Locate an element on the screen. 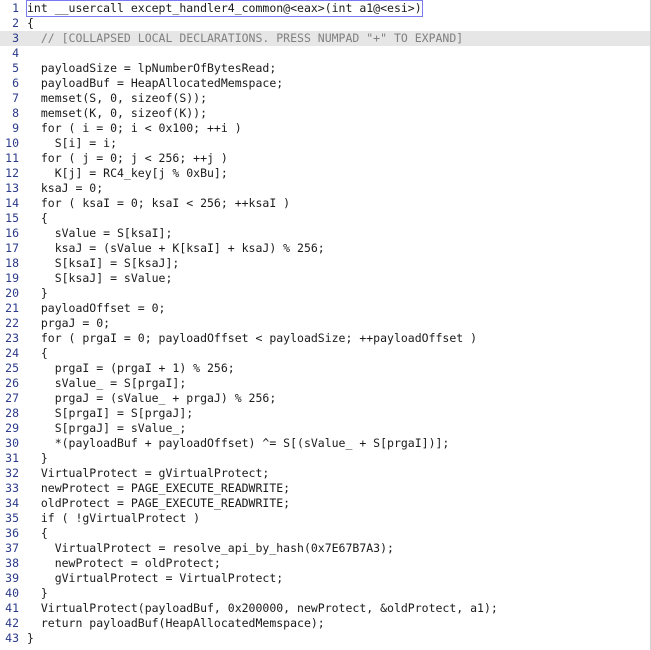 The height and width of the screenshot is (650, 651). code-text: newProtect = PAGE_EXECUTE_READWRITE; is located at coordinates (158, 488).